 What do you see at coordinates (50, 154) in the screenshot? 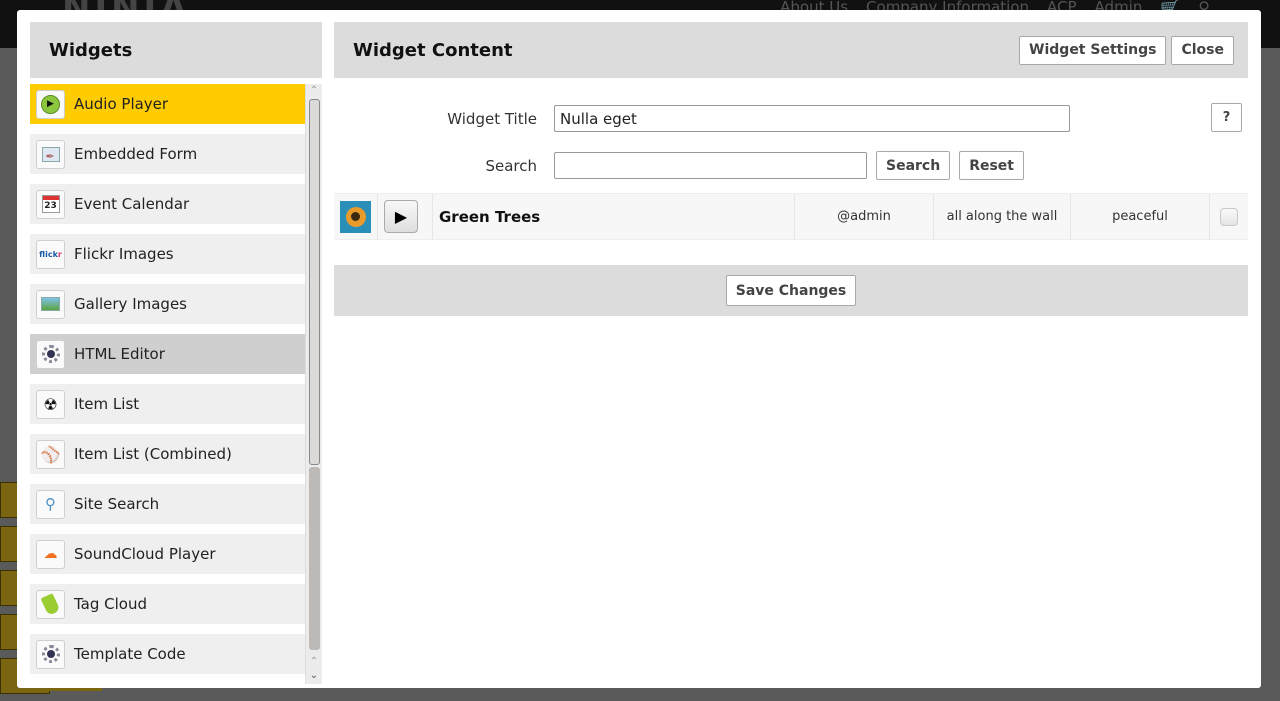
I see `embedded-form-icon: ✒` at bounding box center [50, 154].